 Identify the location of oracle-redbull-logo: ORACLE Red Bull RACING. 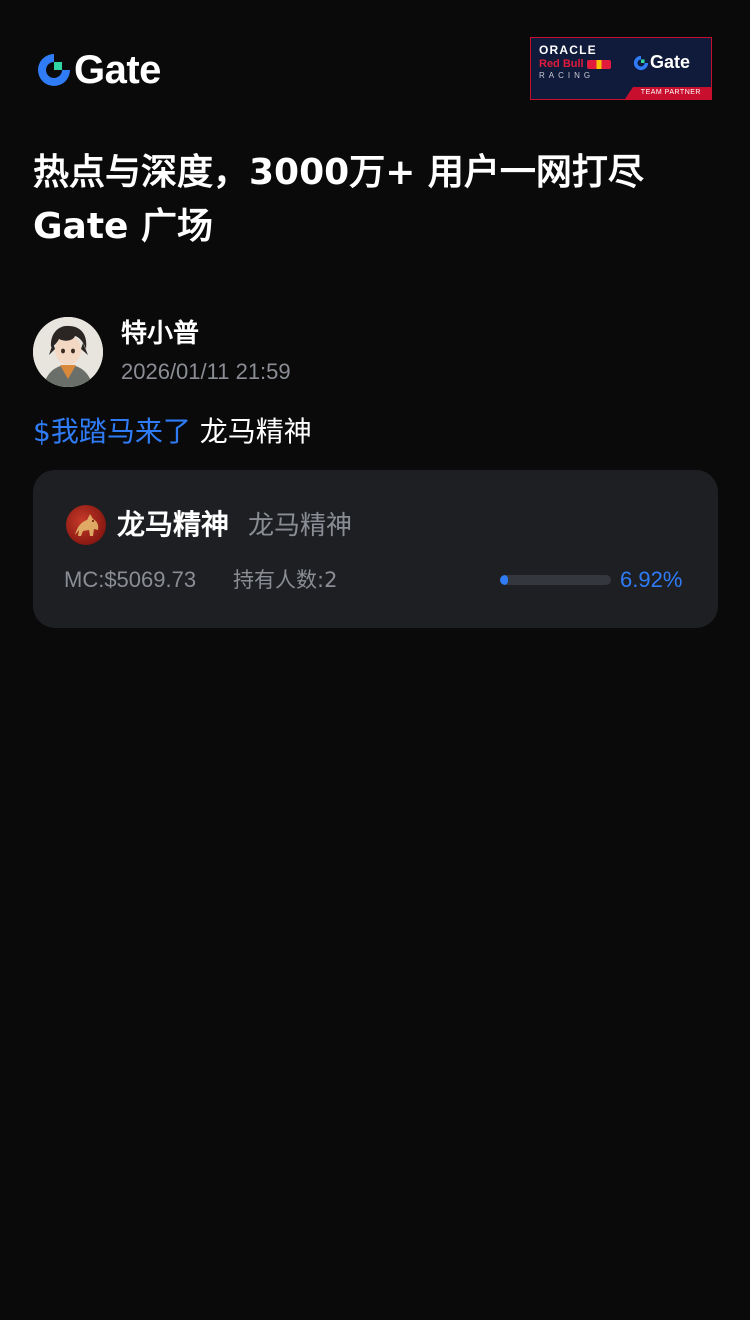
(579, 62).